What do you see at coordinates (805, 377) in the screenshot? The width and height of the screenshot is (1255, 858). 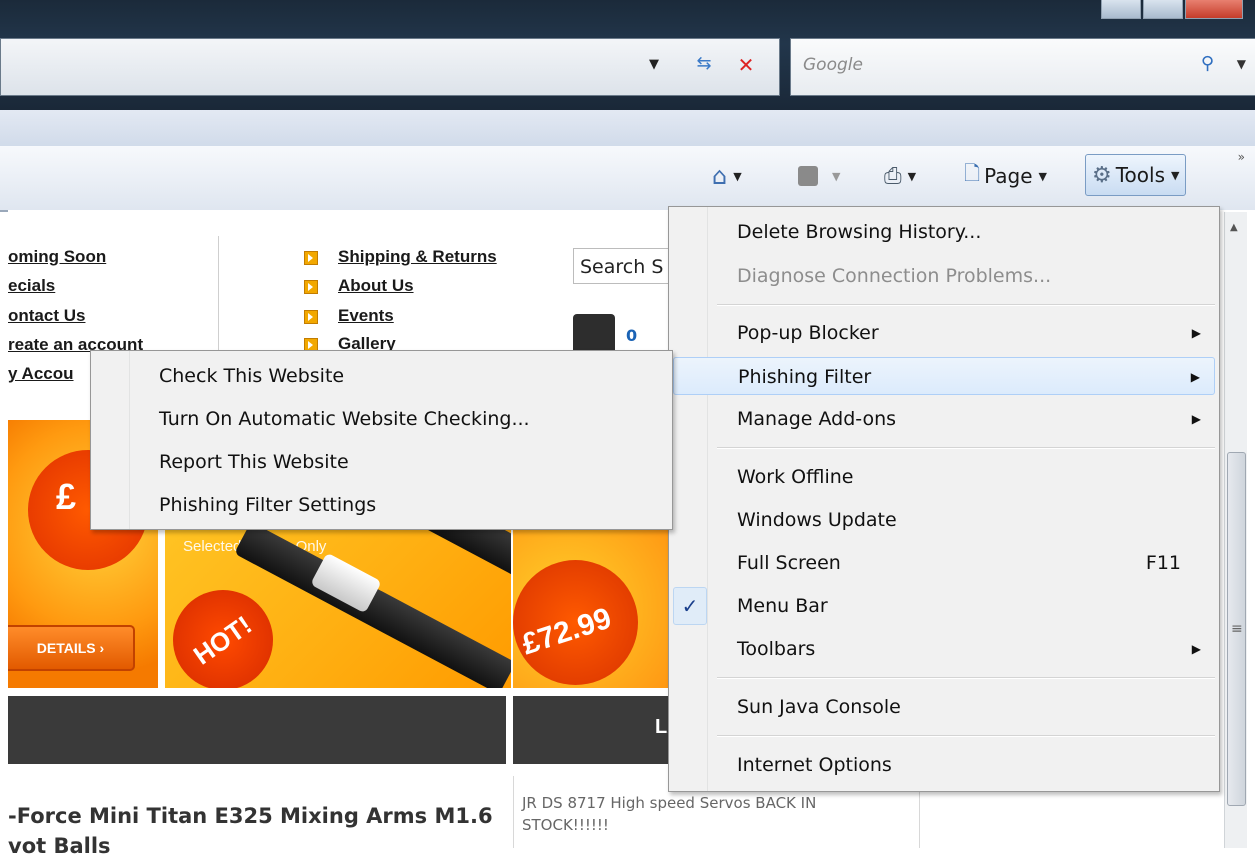 I see `menu-item-label: Phishing Filter` at bounding box center [805, 377].